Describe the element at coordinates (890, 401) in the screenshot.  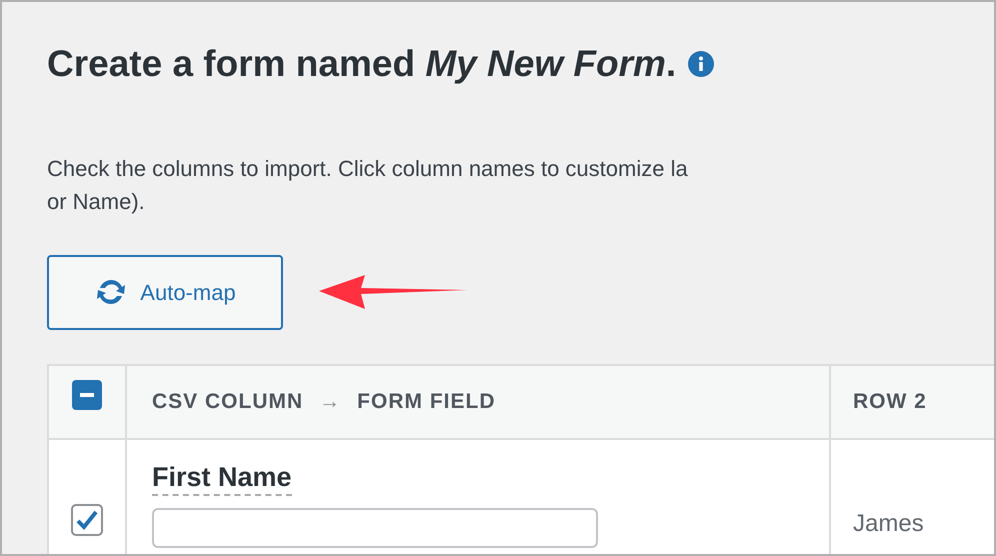
I see `column-header: ROW 2` at that location.